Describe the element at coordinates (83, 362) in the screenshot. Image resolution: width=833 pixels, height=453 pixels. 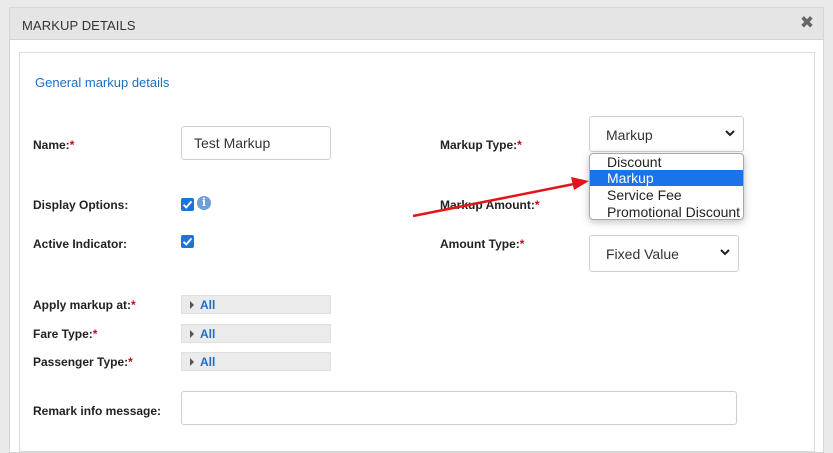
I see `passenger-type-label: Passenger Type:*` at that location.